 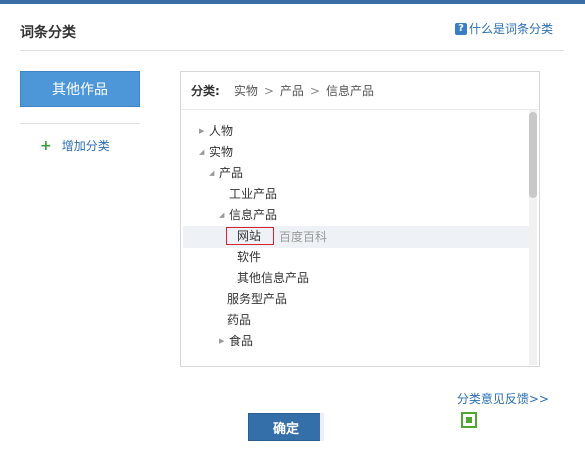 I want to click on watermark-fade, so click(x=452, y=430).